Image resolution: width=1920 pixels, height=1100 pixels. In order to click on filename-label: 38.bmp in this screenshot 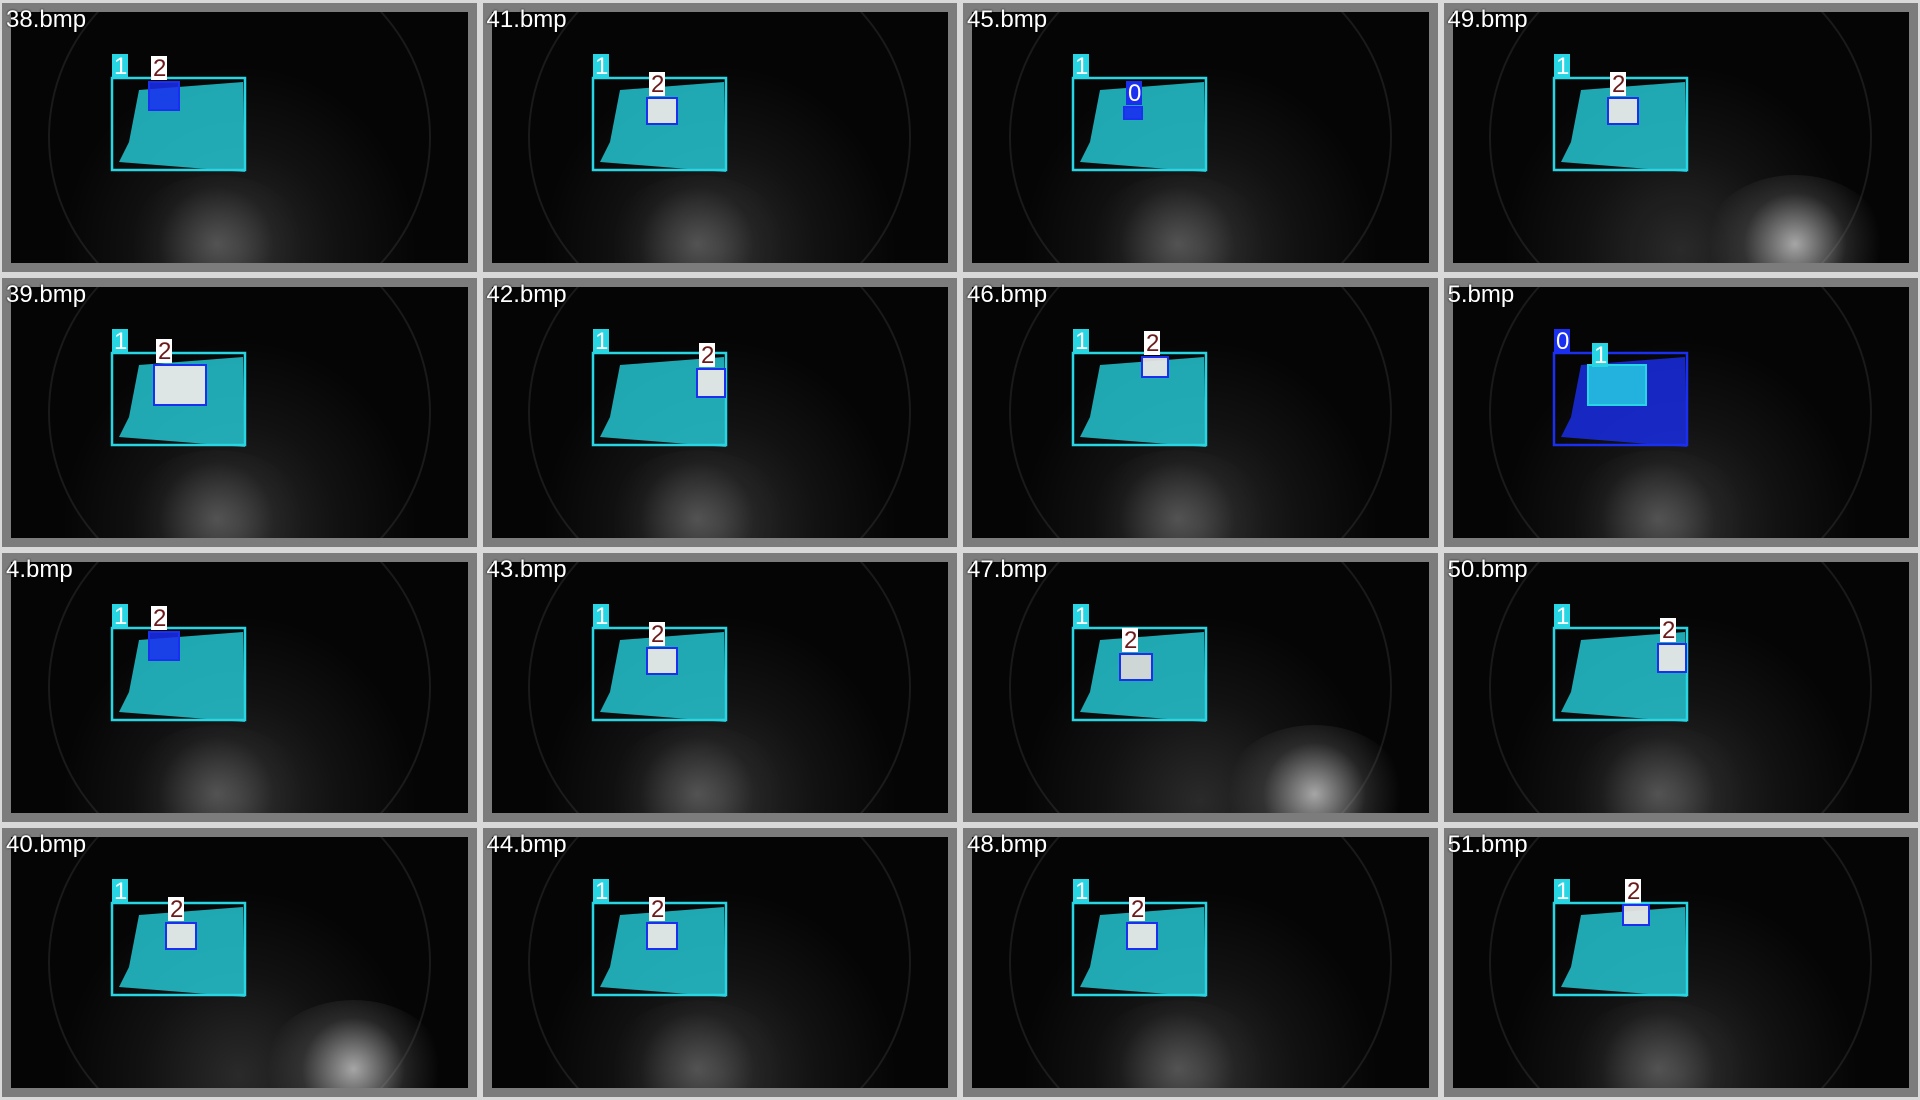, I will do `click(46, 19)`.